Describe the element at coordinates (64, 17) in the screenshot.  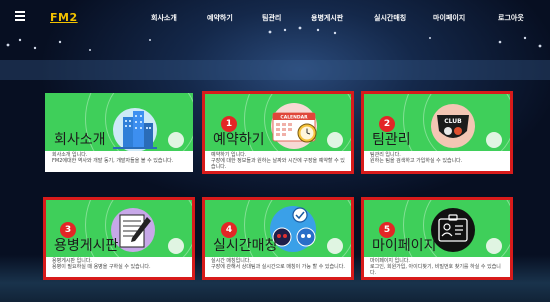
I see `logo-link: FM2` at that location.